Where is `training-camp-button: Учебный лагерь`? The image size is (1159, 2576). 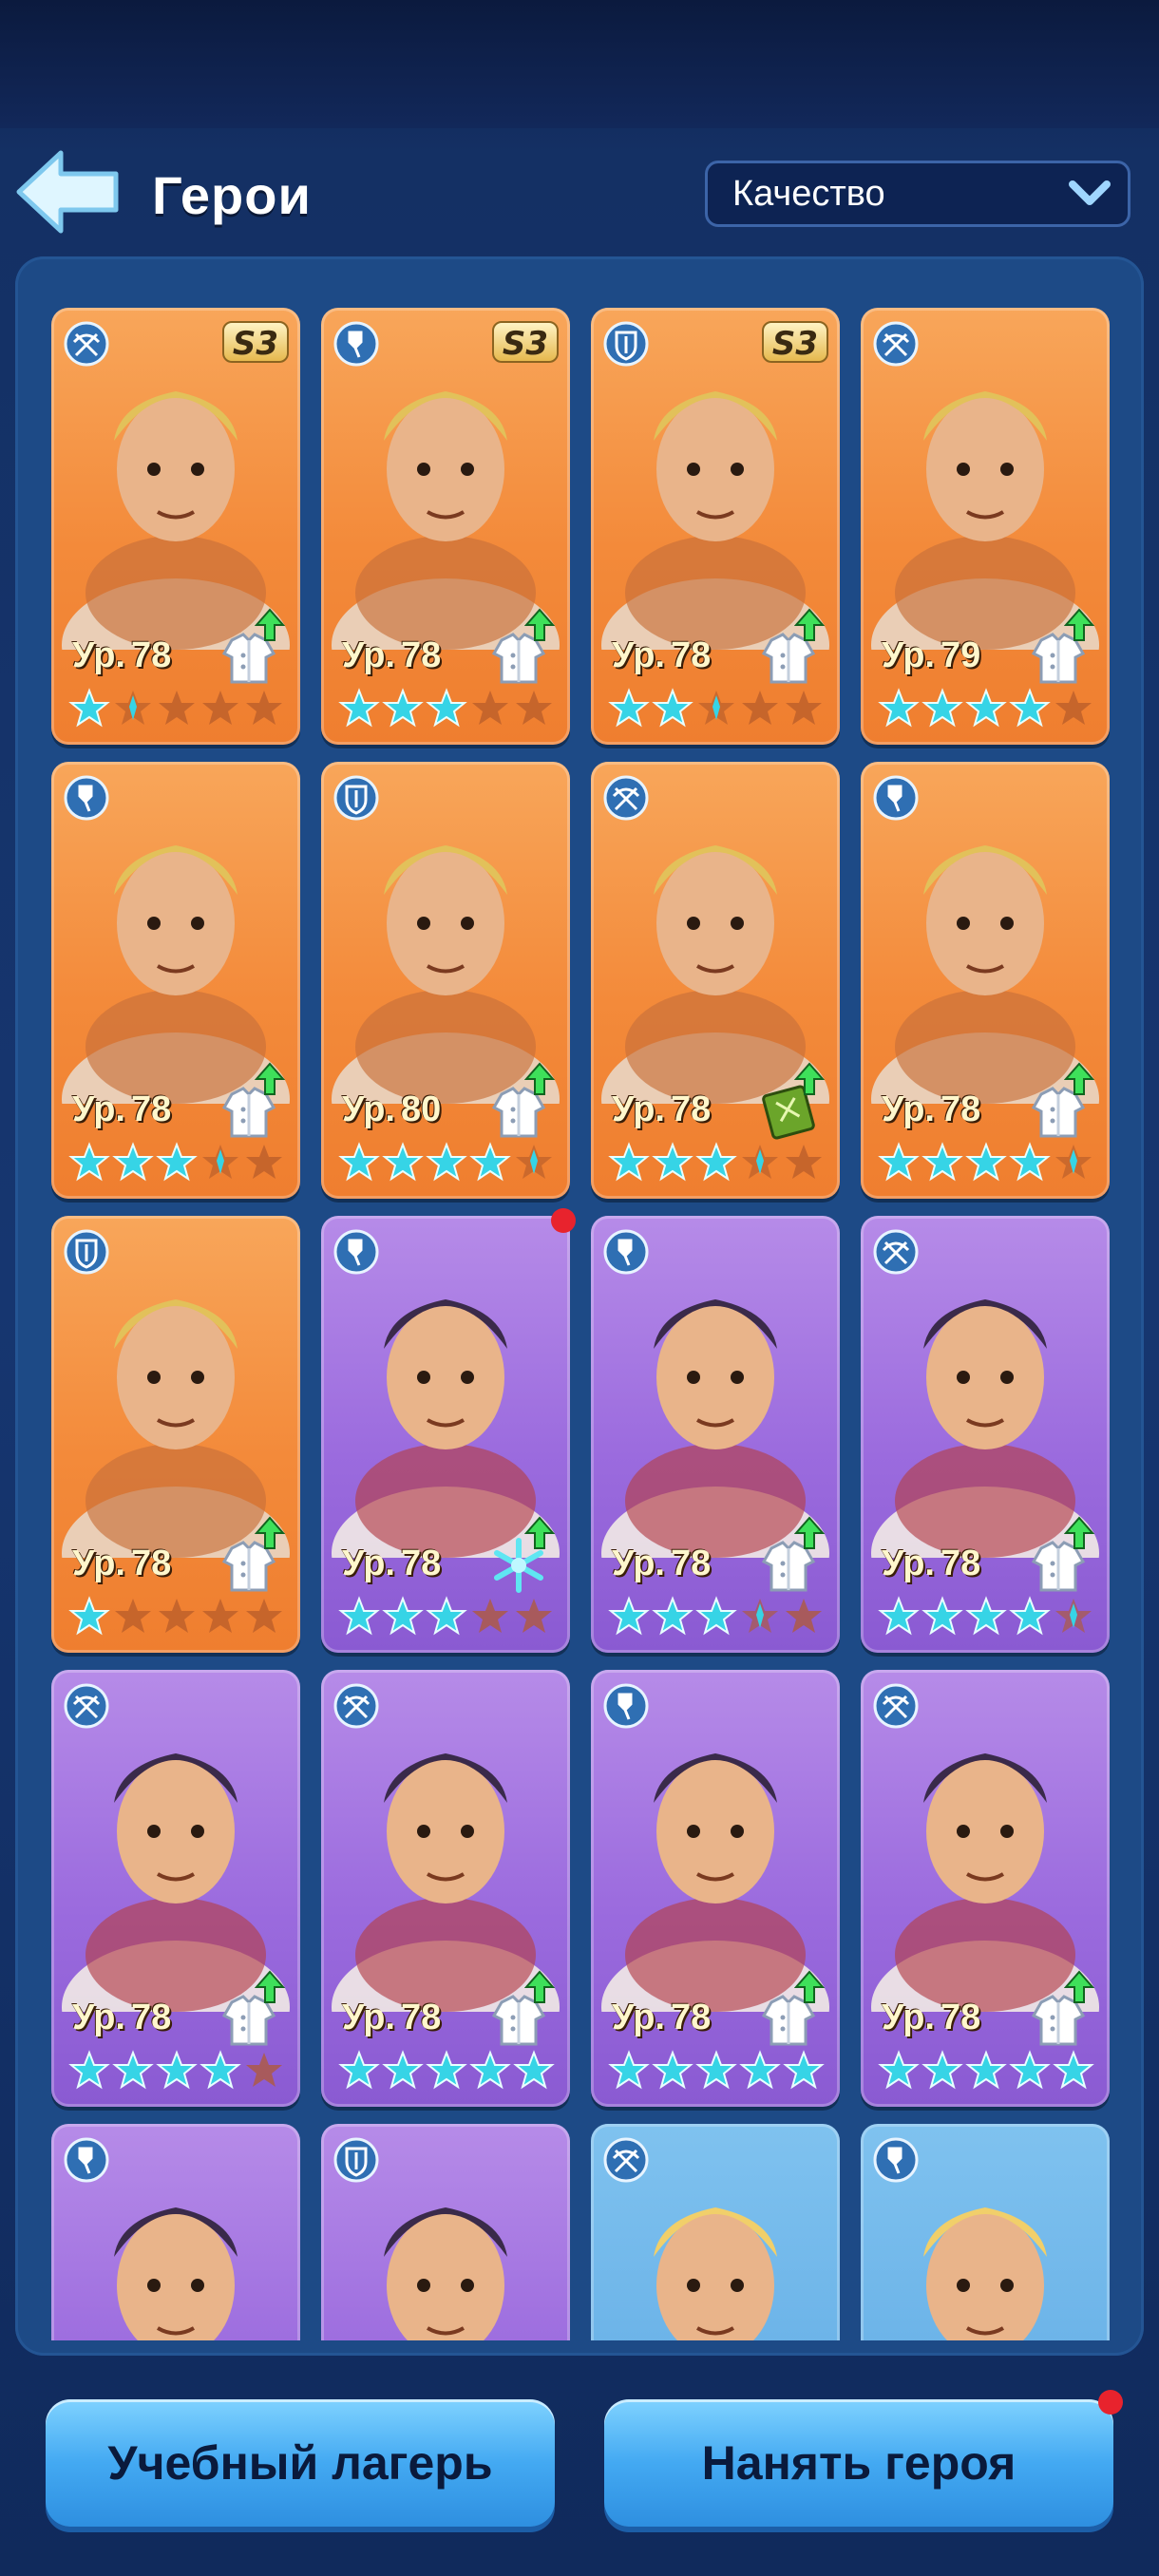
training-camp-button: Учебный лагерь is located at coordinates (300, 2463).